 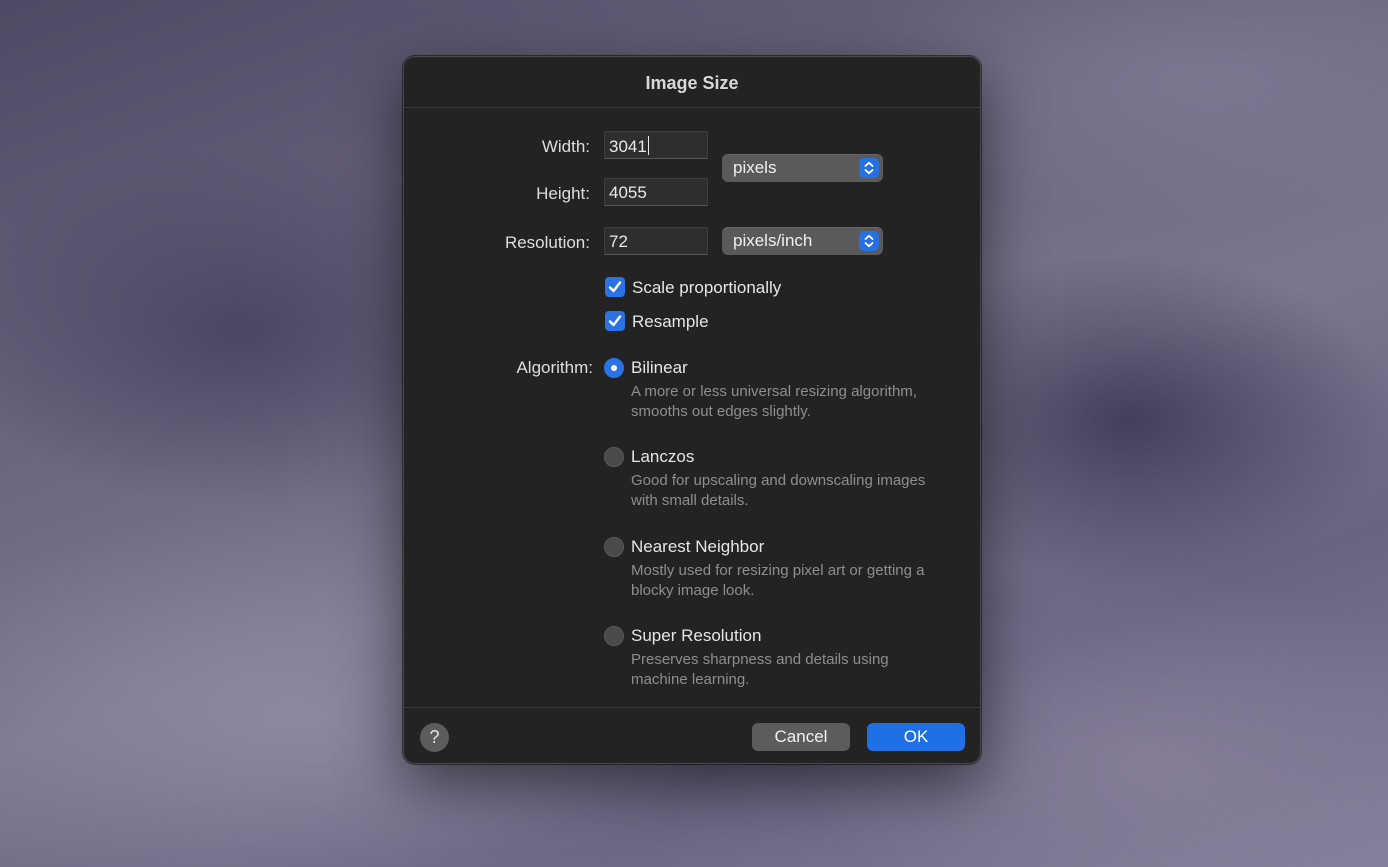 I want to click on resample-label: Resample, so click(x=670, y=322).